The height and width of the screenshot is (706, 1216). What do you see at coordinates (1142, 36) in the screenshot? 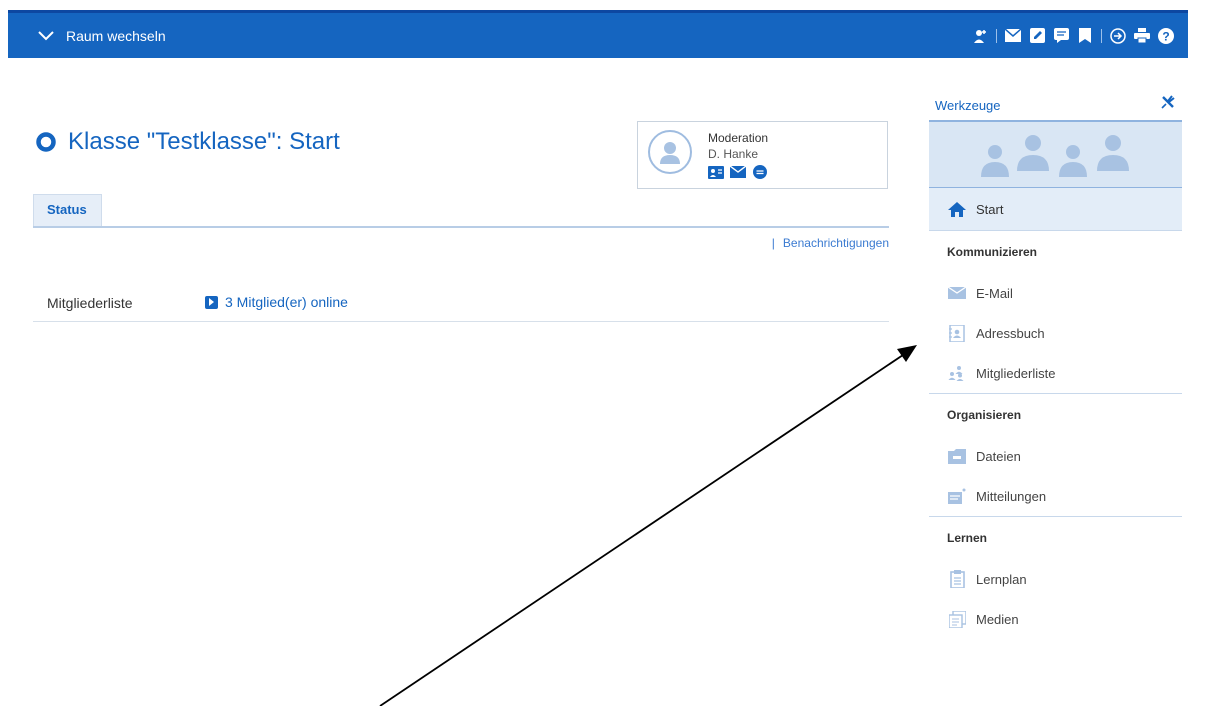
I see `print-icon` at bounding box center [1142, 36].